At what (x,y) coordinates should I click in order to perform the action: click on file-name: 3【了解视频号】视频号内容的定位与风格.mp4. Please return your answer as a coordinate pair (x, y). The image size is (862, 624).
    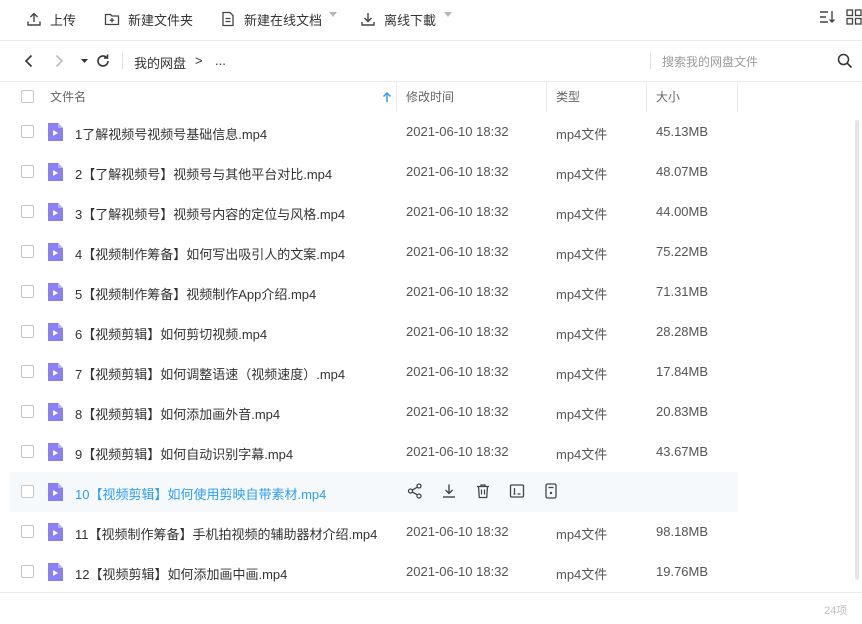
    Looking at the image, I should click on (210, 213).